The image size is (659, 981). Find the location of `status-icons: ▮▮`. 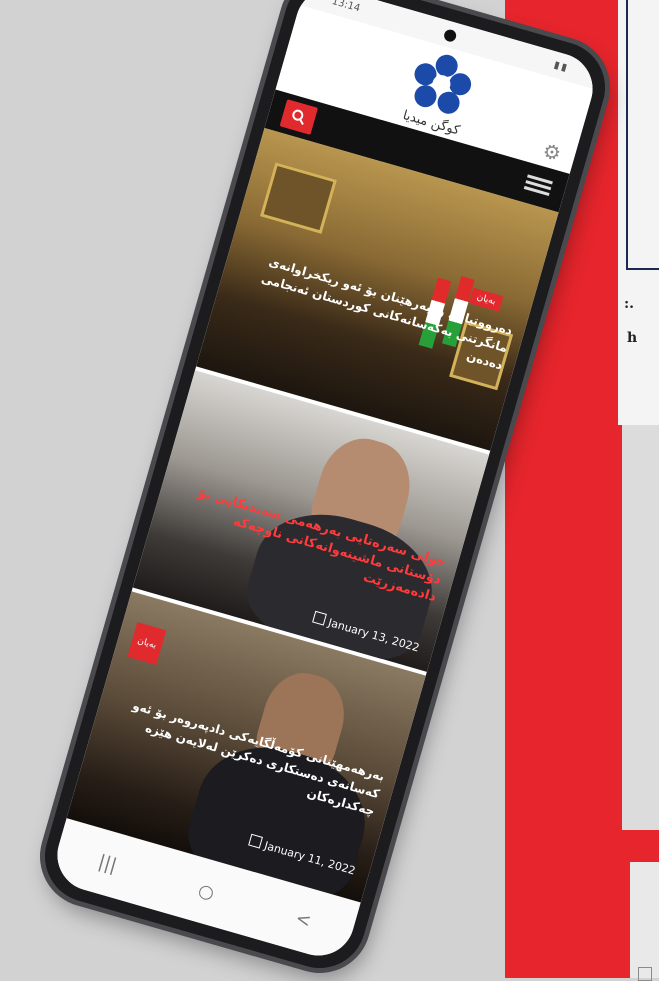

status-icons: ▮▮ is located at coordinates (561, 67).